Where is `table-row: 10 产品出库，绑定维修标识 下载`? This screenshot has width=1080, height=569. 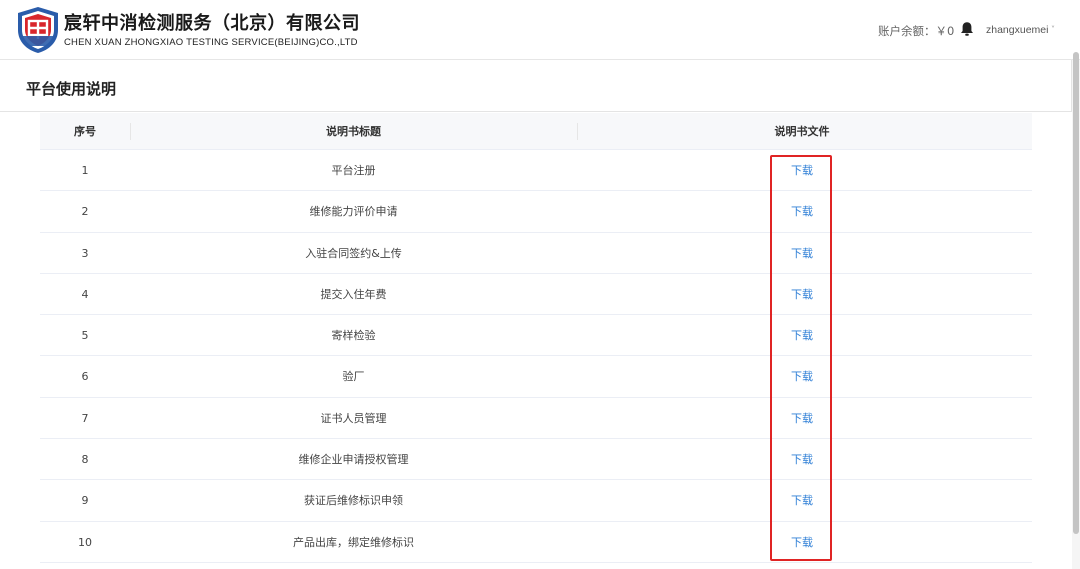
table-row: 10 产品出库，绑定维修标识 下载 is located at coordinates (536, 542).